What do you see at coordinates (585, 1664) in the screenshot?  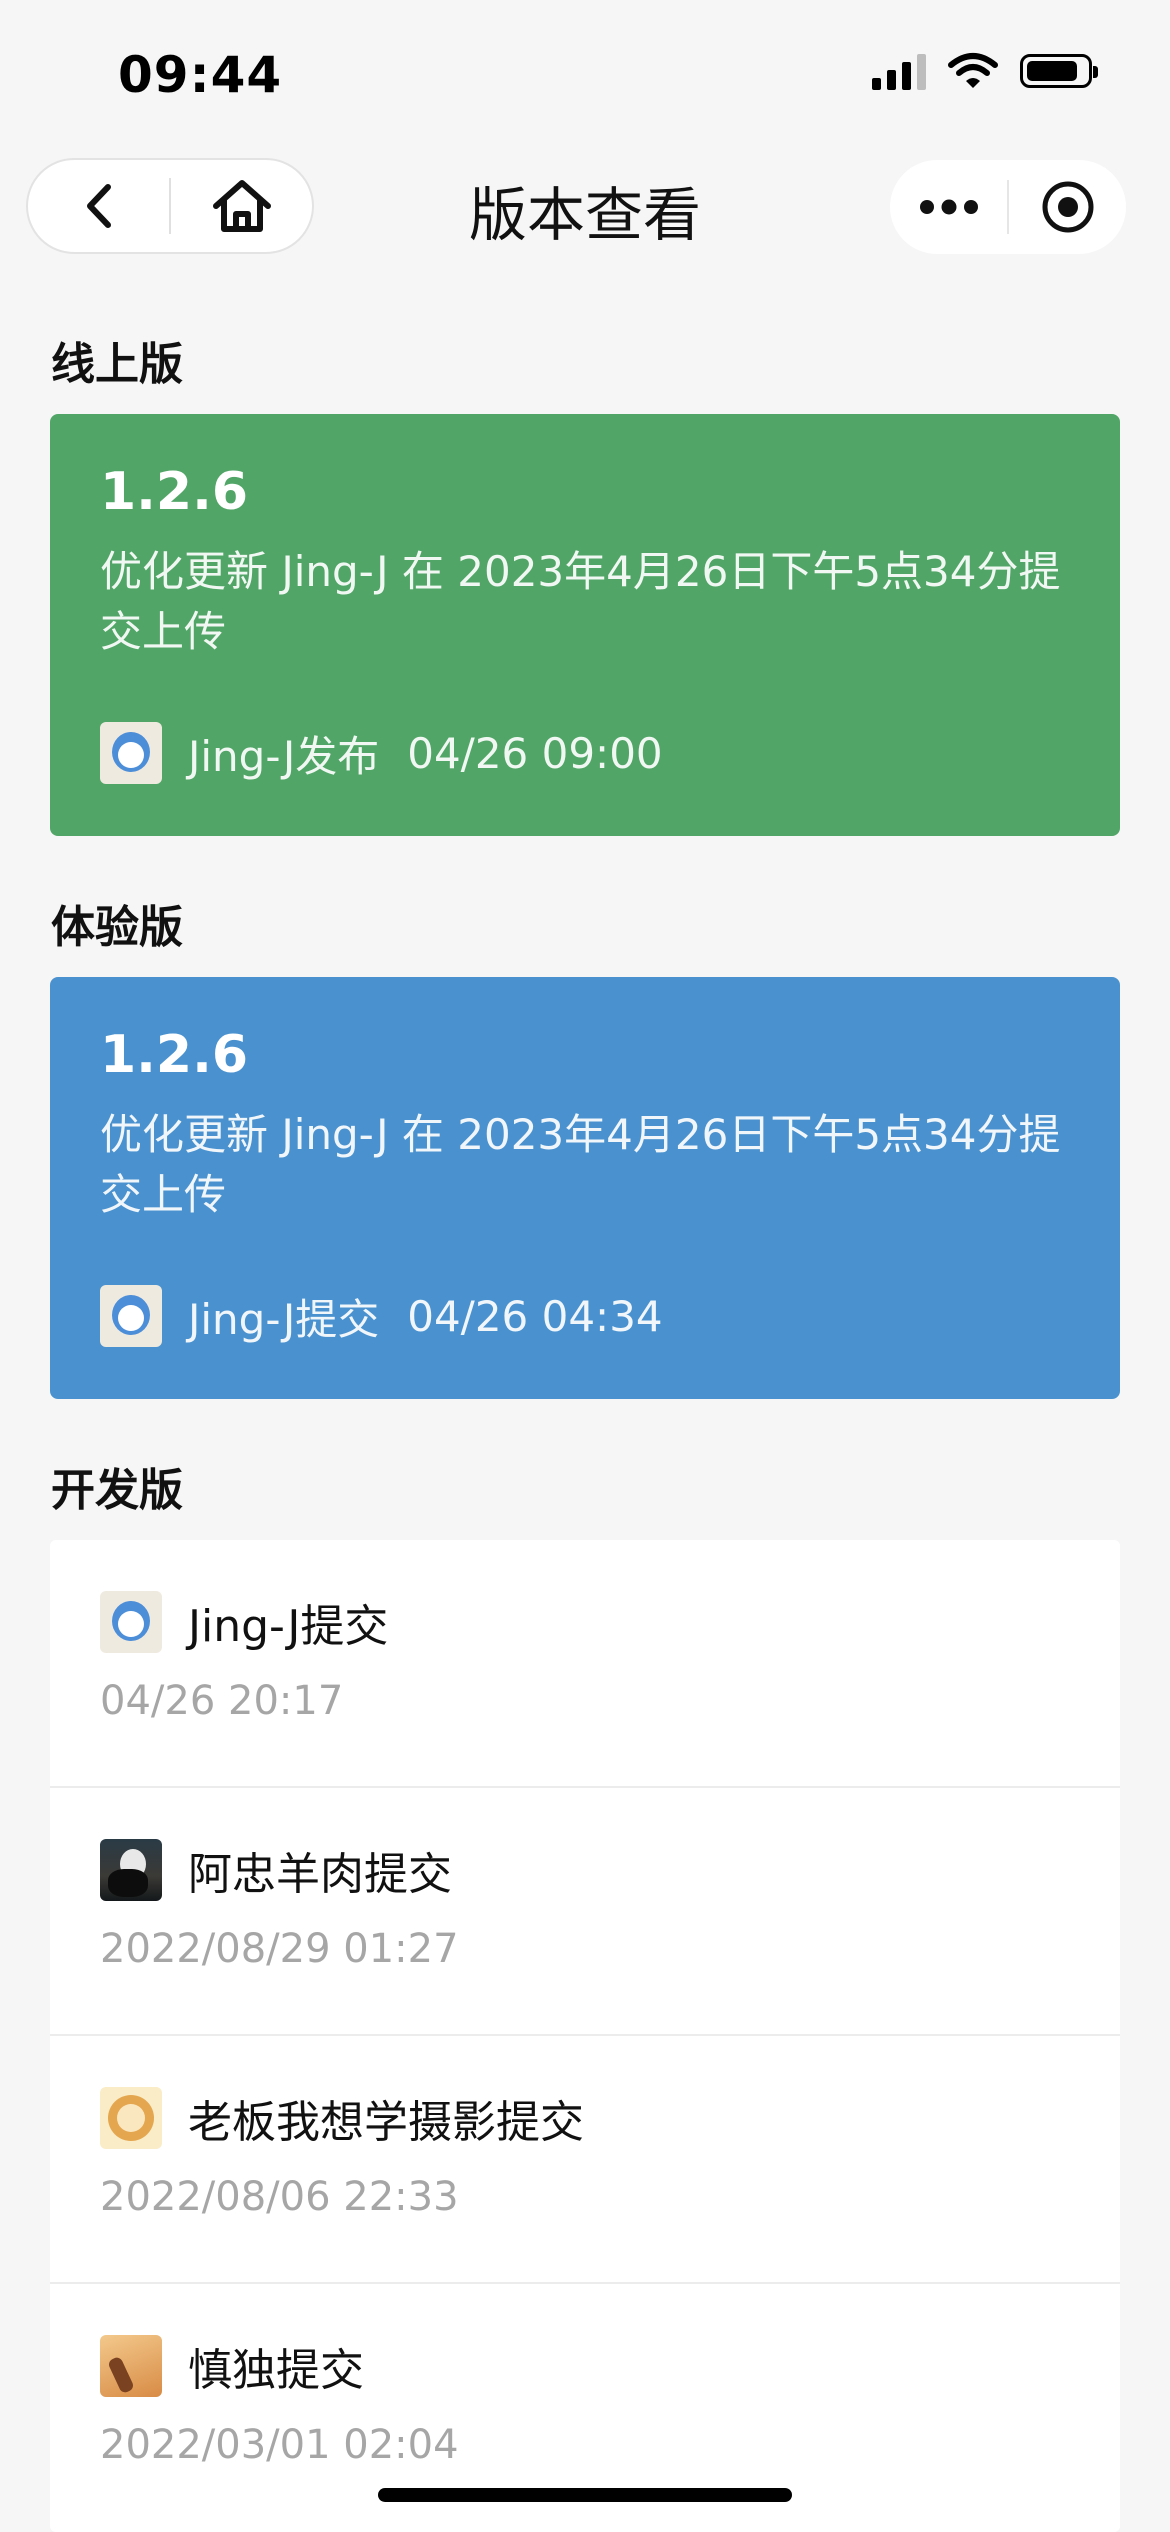 I see `list-item: Jing-J提交 04/26 20:17` at bounding box center [585, 1664].